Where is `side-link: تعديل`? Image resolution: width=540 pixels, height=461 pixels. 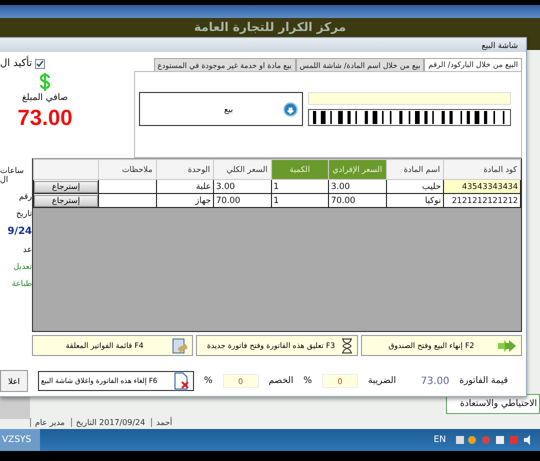
side-link: تعديل is located at coordinates (22, 266).